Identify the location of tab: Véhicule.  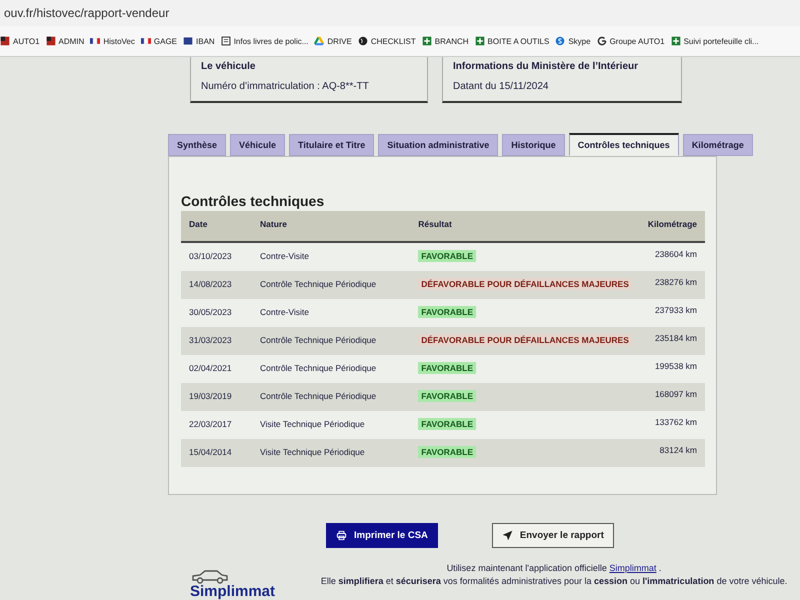
(258, 145).